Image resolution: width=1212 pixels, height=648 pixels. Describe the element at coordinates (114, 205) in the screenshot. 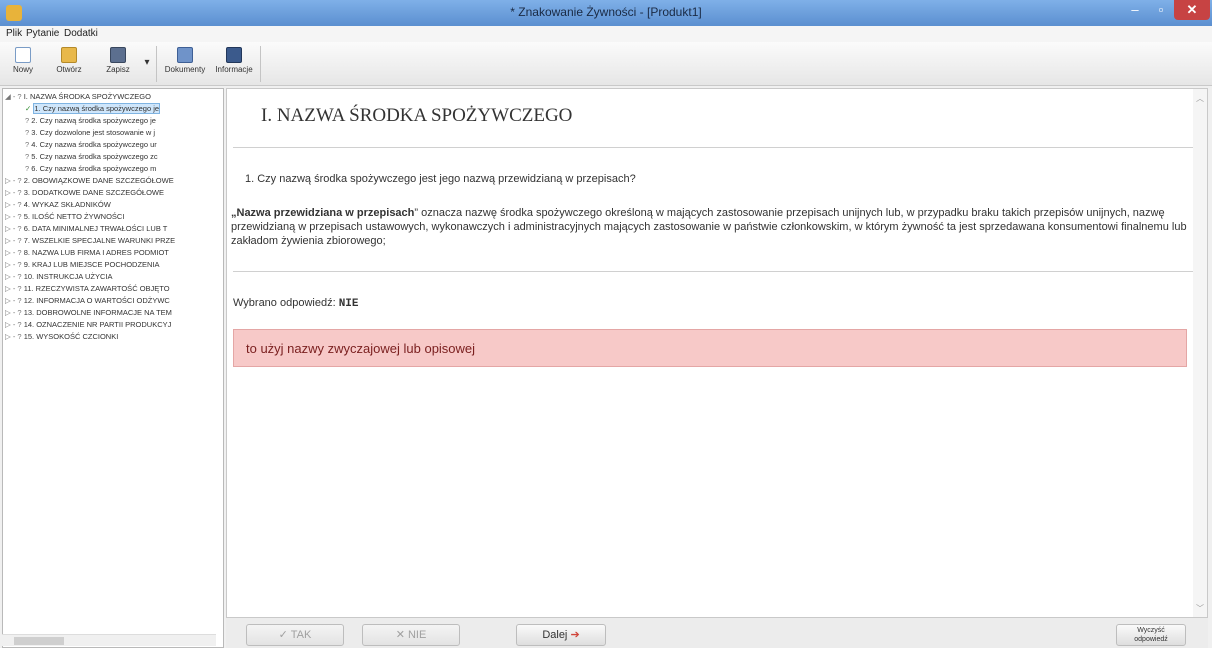

I see `tree-item-section-4: ▷ - ? 4. WYKAZ SKŁADNIKÓW` at that location.